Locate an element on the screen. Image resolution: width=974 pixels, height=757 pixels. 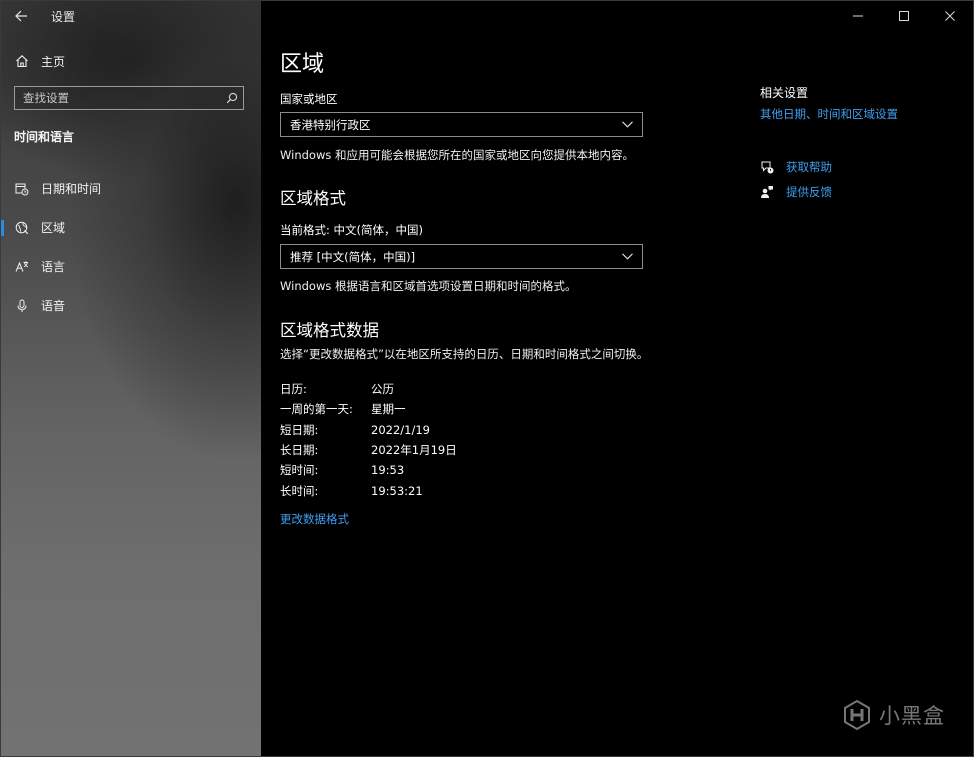
related-settings-title: 相关设置 is located at coordinates (784, 93).